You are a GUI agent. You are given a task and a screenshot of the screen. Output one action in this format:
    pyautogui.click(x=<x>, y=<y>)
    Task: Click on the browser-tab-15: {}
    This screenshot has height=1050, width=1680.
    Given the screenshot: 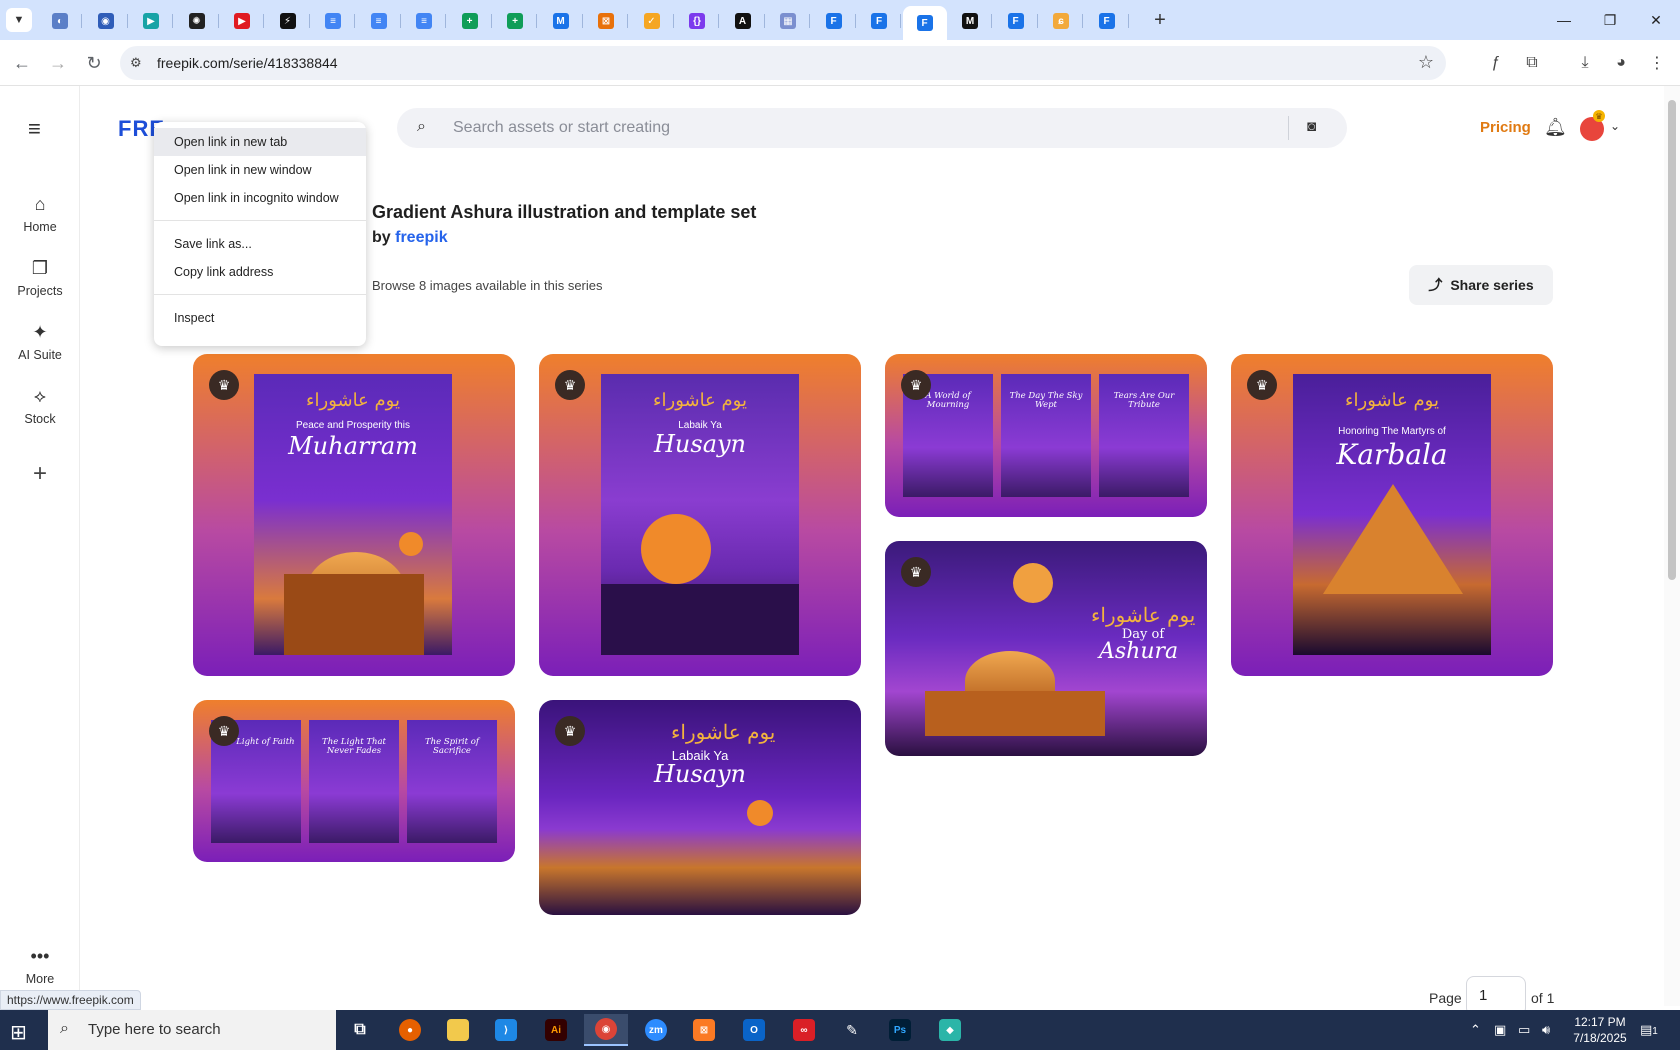 What is the action you would take?
    pyautogui.click(x=697, y=21)
    